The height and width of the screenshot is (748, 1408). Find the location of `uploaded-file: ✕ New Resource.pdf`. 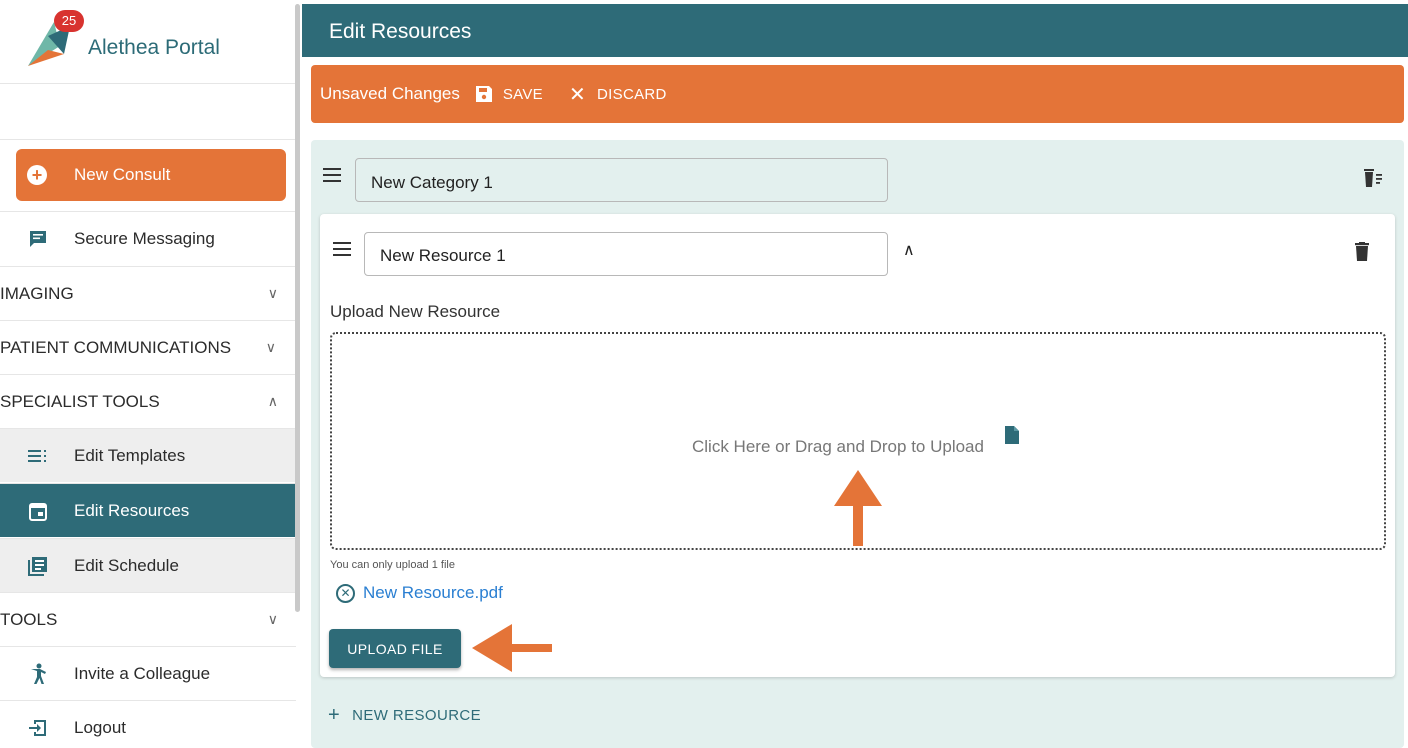

uploaded-file: ✕ New Resource.pdf is located at coordinates (419, 593).